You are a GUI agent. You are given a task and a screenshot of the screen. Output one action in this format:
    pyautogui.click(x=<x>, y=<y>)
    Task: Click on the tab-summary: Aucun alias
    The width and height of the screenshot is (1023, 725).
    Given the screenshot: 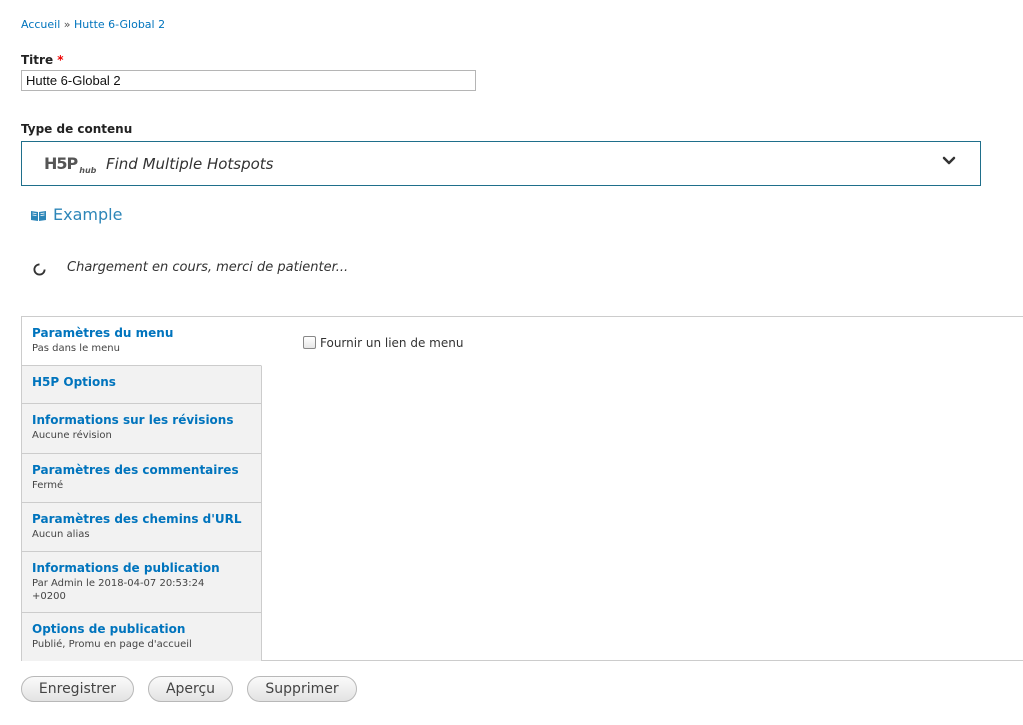 What is the action you would take?
    pyautogui.click(x=61, y=534)
    